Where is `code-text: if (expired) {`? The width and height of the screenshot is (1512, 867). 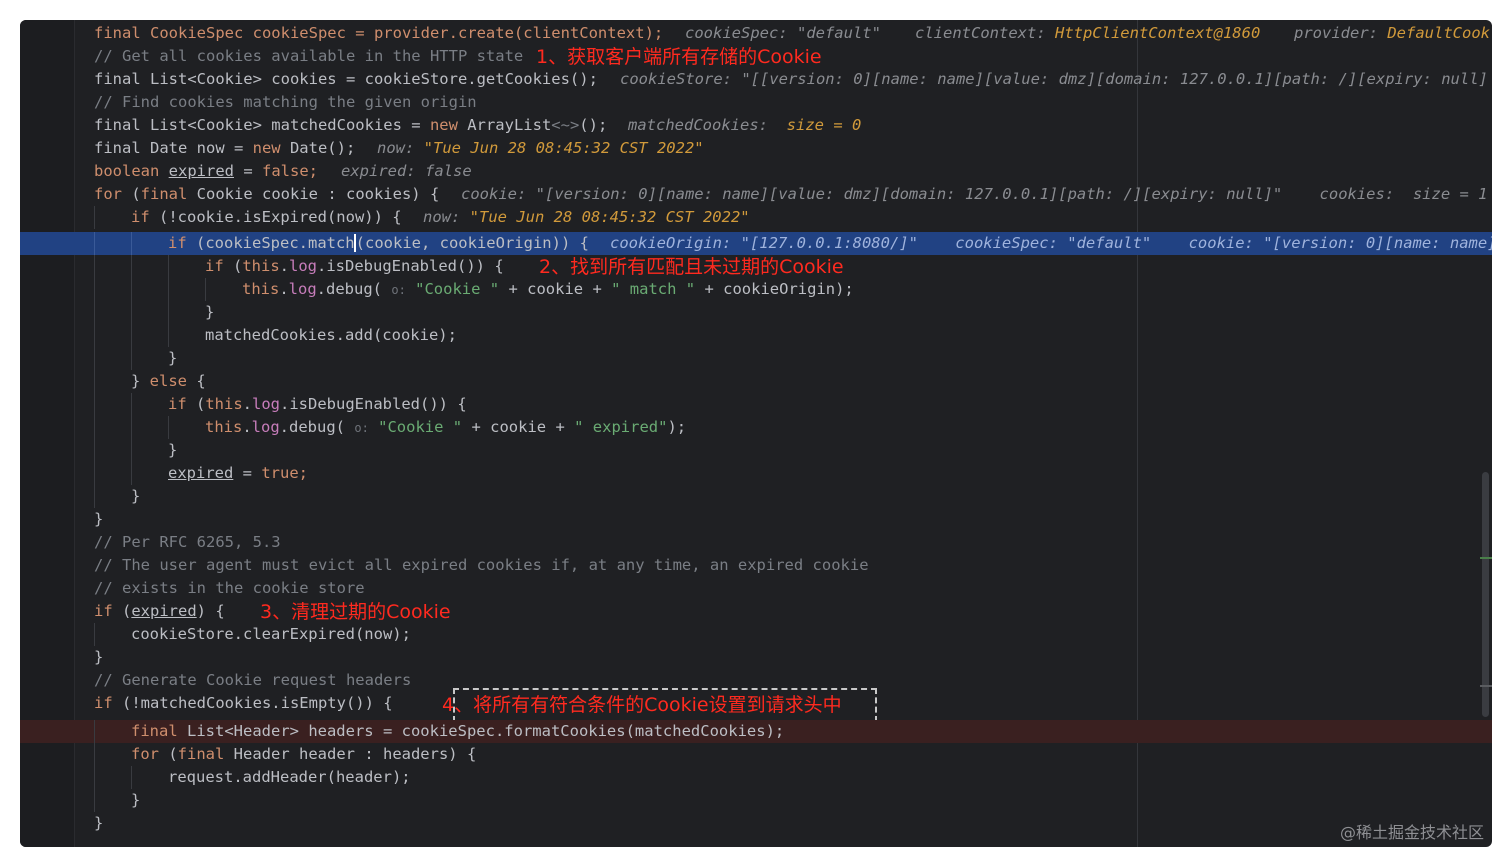
code-text: if (expired) { is located at coordinates (159, 611).